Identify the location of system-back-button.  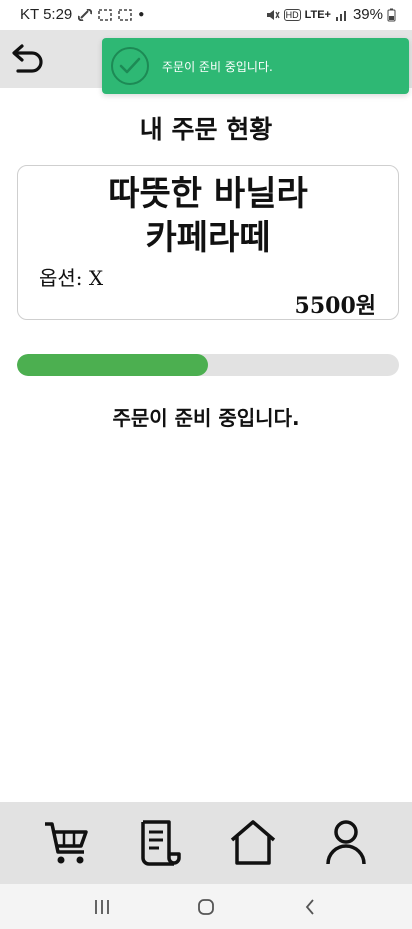
(310, 907).